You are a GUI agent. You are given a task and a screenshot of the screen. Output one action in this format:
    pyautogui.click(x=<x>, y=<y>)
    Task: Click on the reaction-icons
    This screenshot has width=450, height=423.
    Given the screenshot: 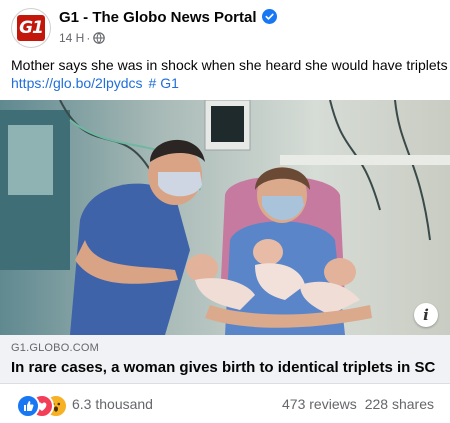 What is the action you would take?
    pyautogui.click(x=44, y=406)
    